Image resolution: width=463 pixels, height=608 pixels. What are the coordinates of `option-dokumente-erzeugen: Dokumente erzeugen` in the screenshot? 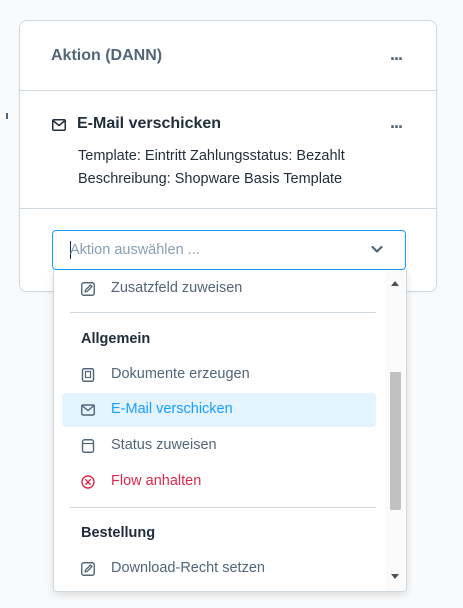 It's located at (219, 375).